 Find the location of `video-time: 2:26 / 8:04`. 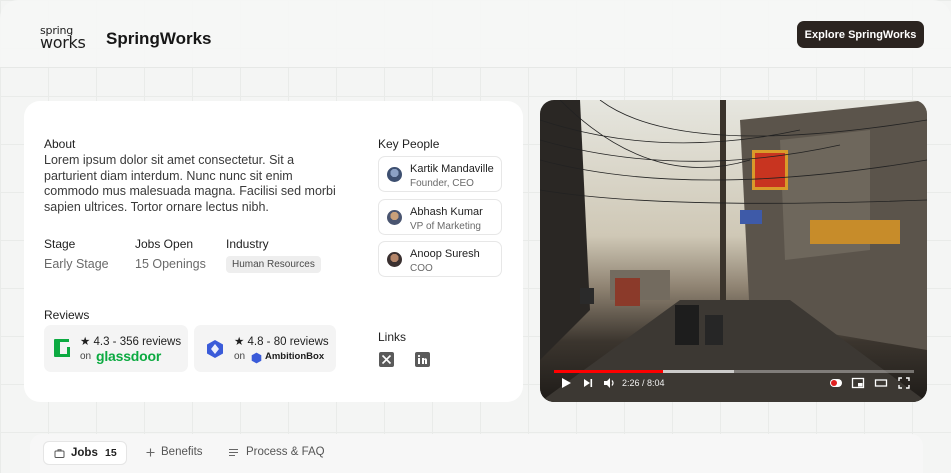

video-time: 2:26 / 8:04 is located at coordinates (643, 383).